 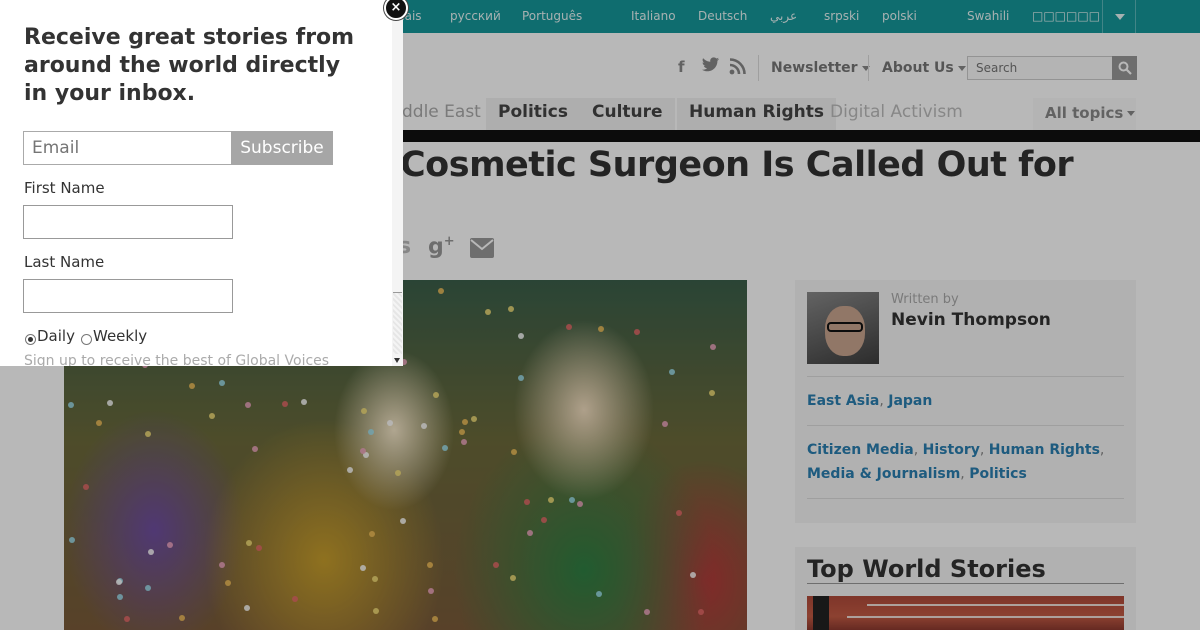 I want to click on last-name-field, so click(x=128, y=296).